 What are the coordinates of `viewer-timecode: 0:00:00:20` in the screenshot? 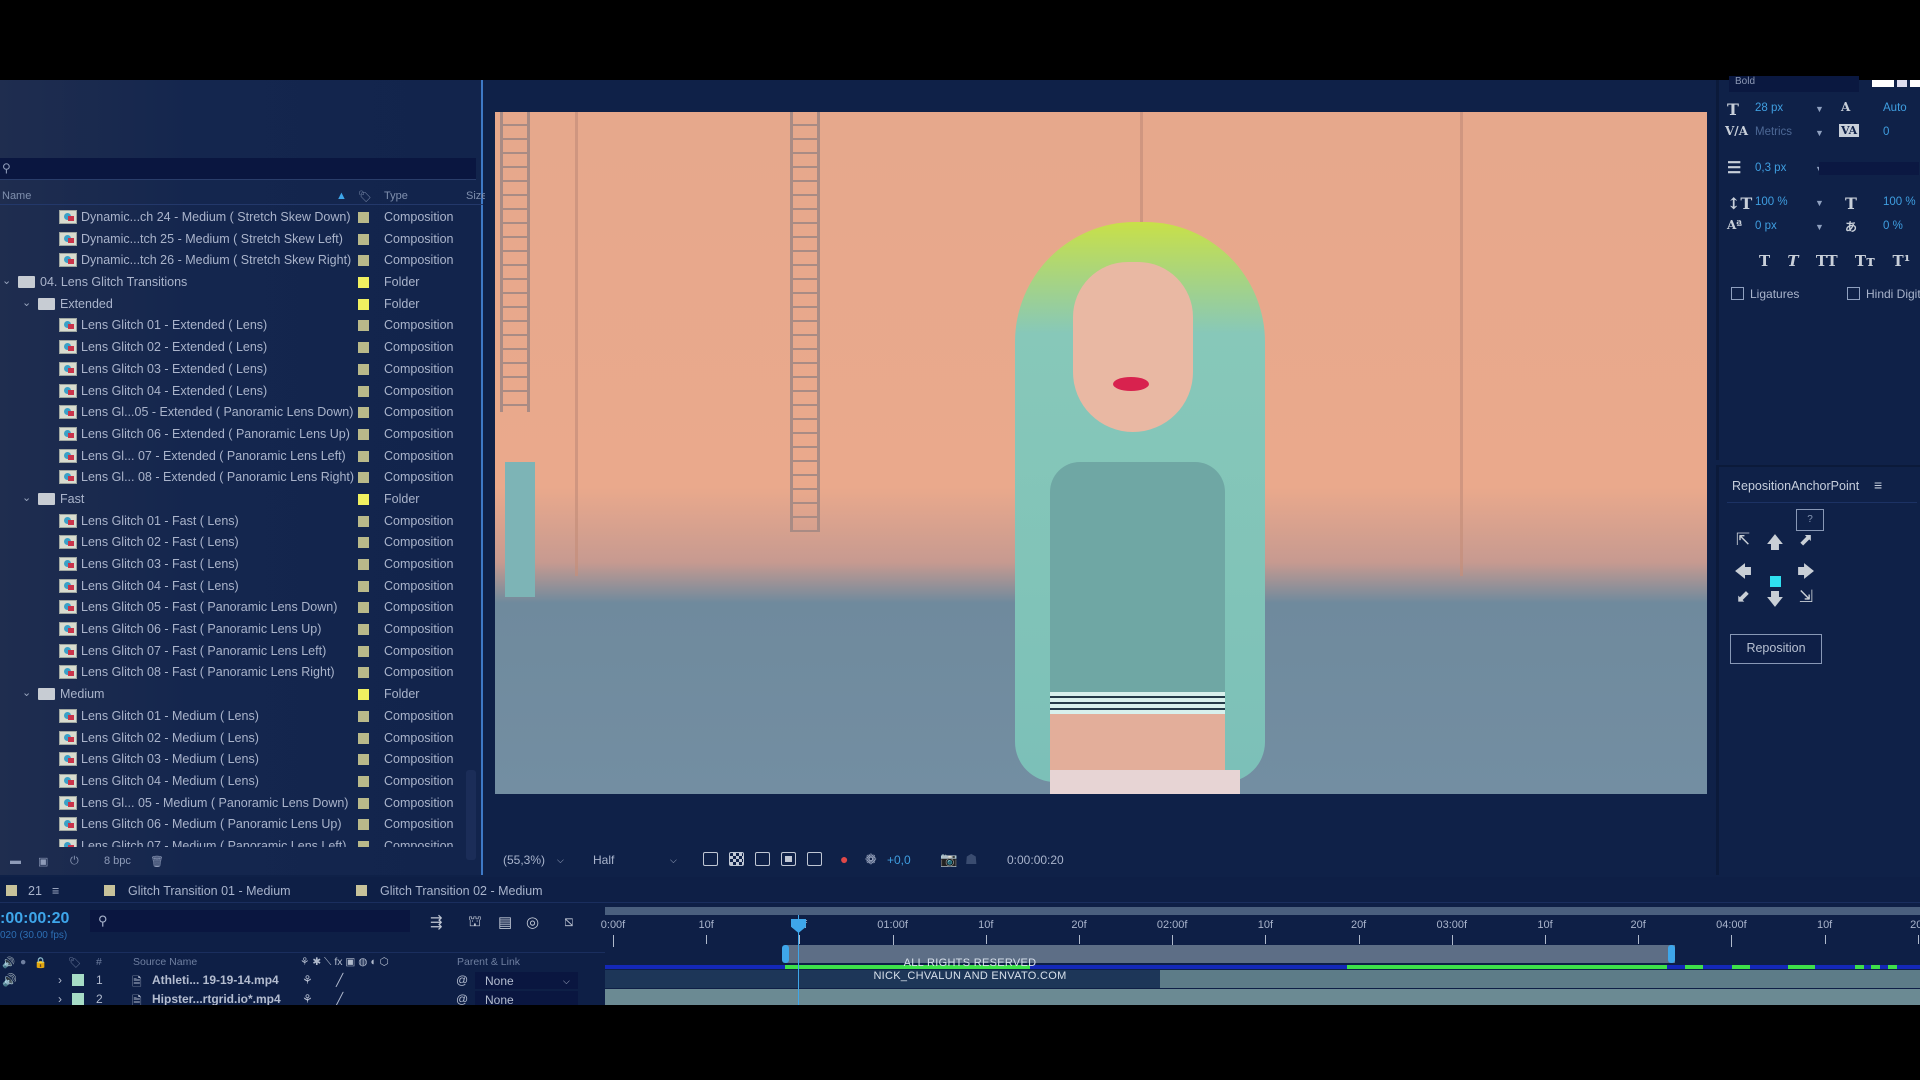 It's located at (1035, 860).